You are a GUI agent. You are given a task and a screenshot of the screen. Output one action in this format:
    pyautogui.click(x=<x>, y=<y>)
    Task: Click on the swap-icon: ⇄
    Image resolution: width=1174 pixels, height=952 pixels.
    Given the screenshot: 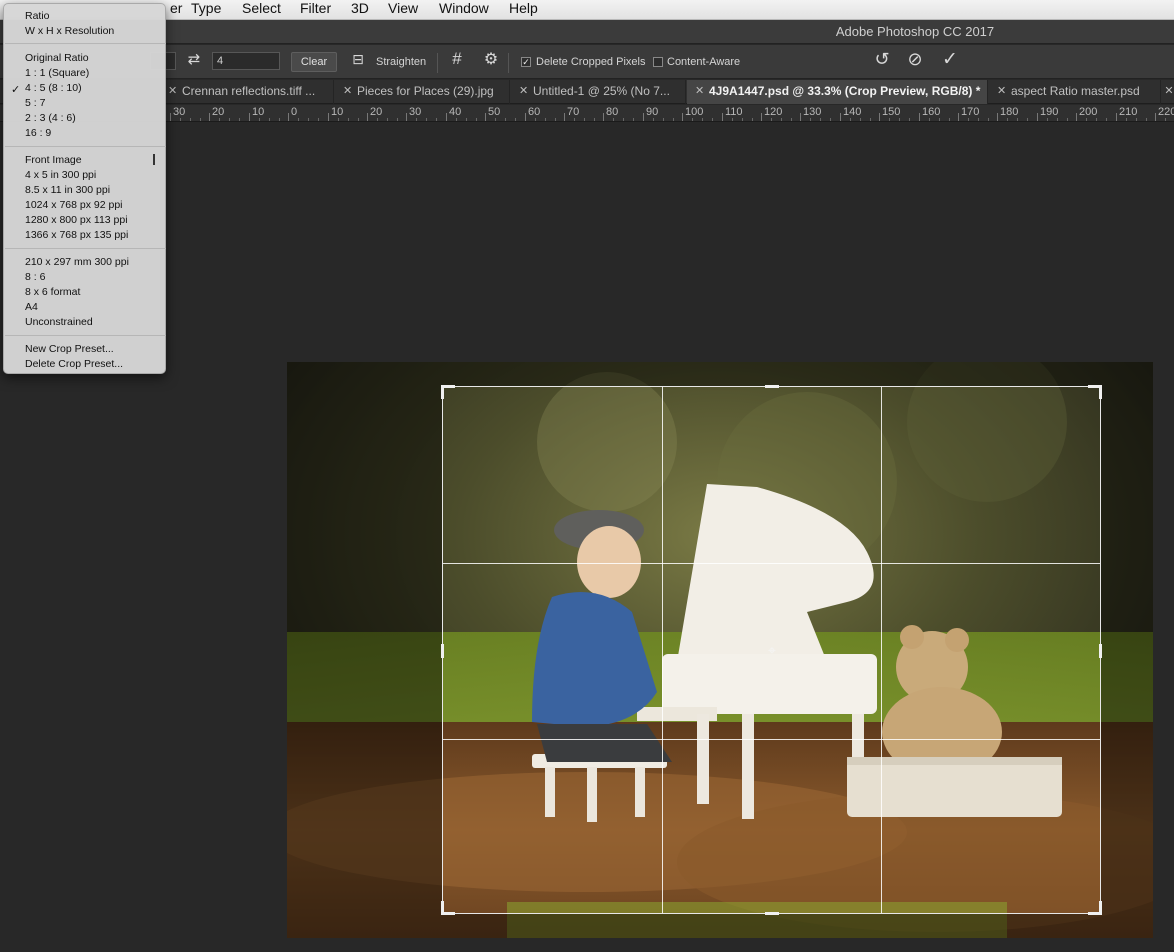 What is the action you would take?
    pyautogui.click(x=194, y=59)
    